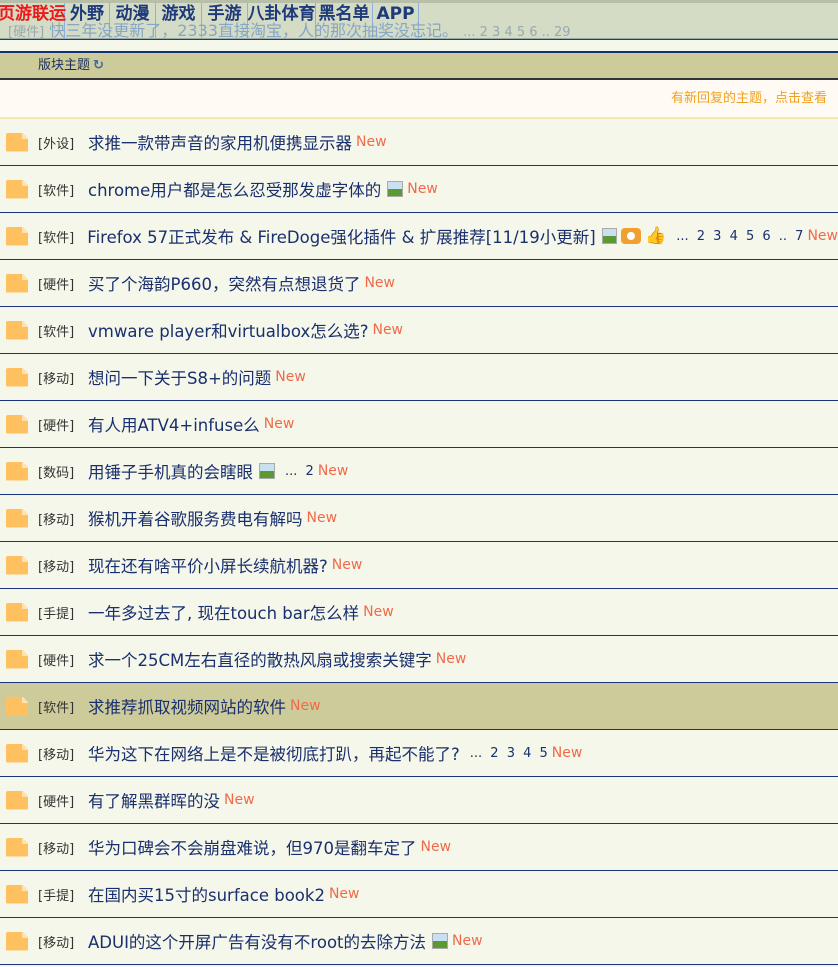 The height and width of the screenshot is (967, 838). I want to click on topic-title-link: 华为这下在网络上是不是被彻底打趴，再起不能了?, so click(274, 753).